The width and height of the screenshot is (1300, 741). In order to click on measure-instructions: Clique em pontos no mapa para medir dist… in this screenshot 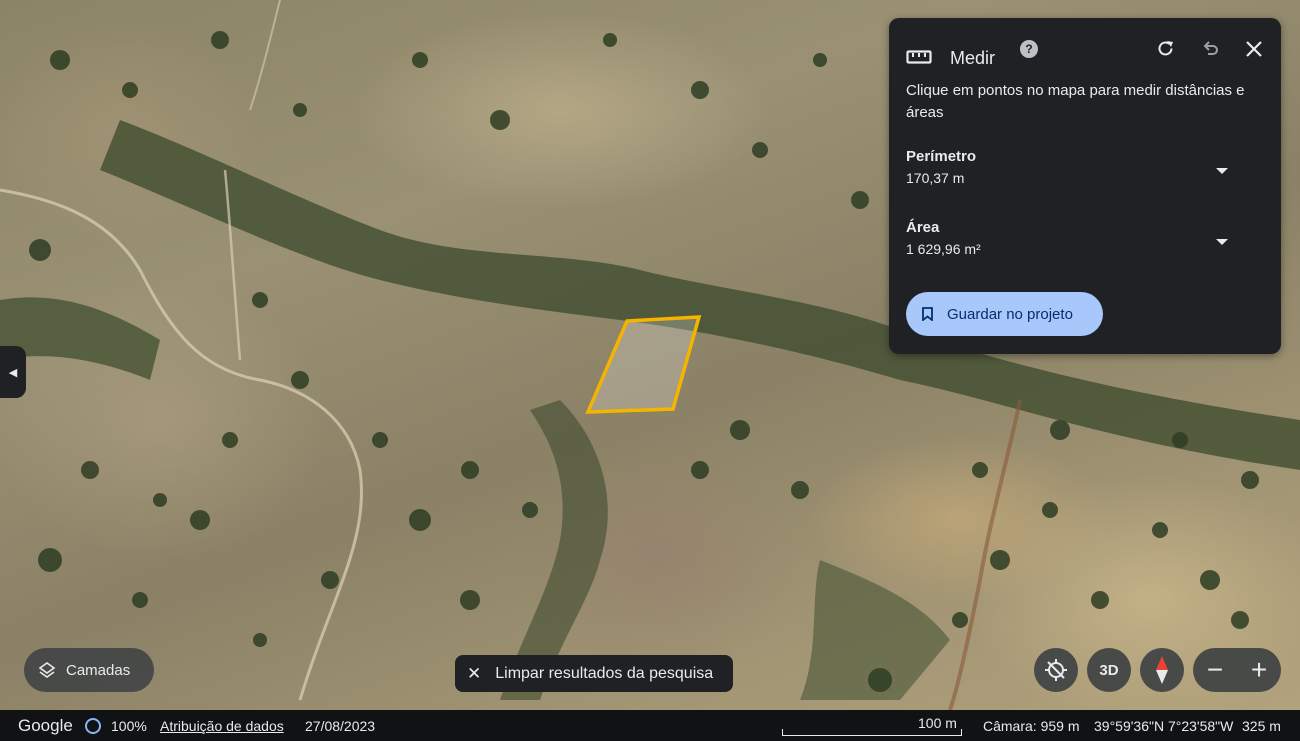, I will do `click(1075, 101)`.